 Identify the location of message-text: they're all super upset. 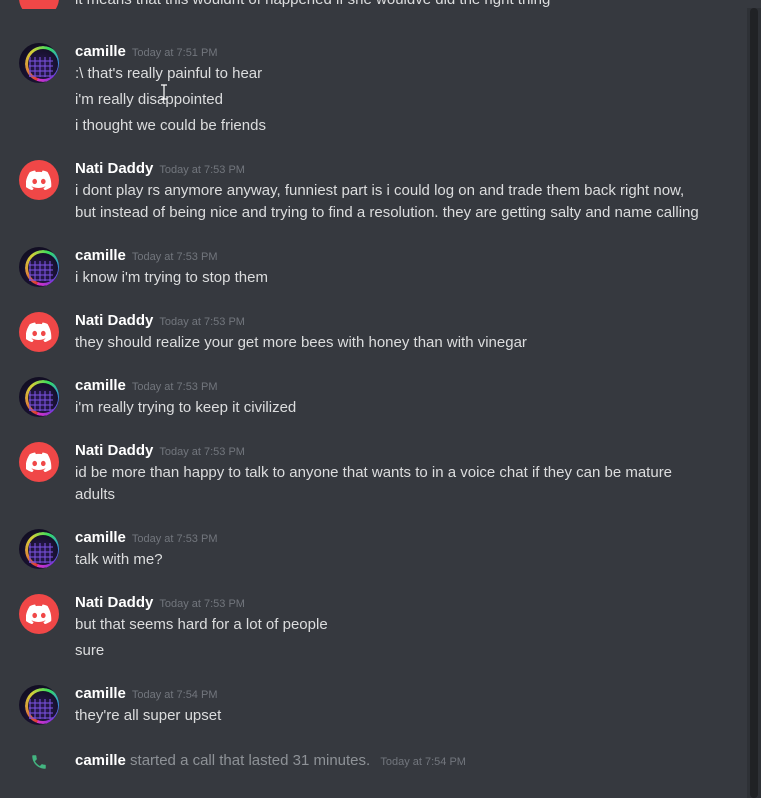
(148, 715).